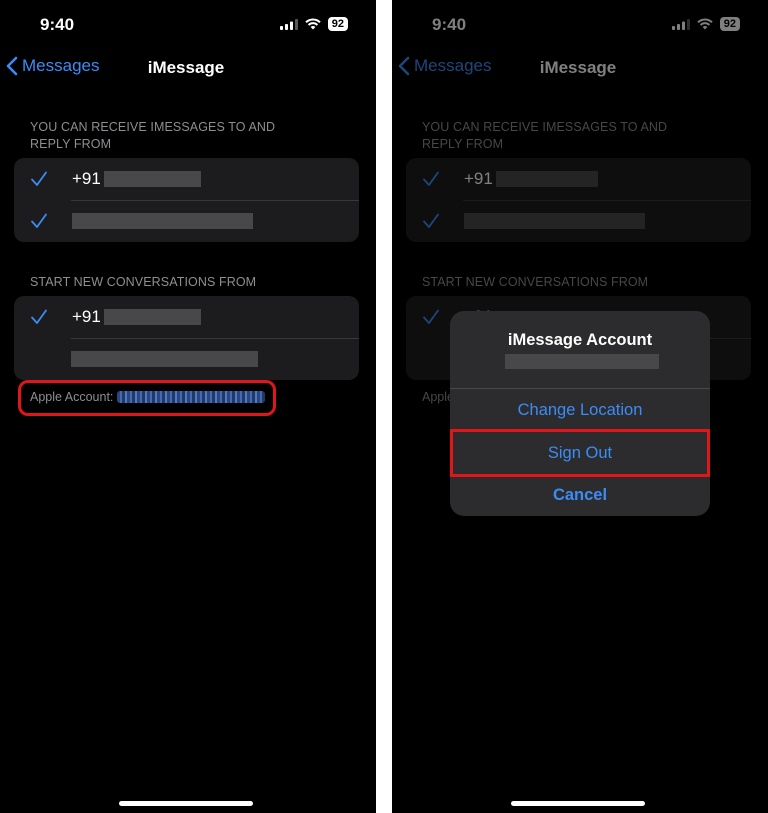 The width and height of the screenshot is (768, 813). I want to click on receive-address-row-phone: +91, so click(186, 179).